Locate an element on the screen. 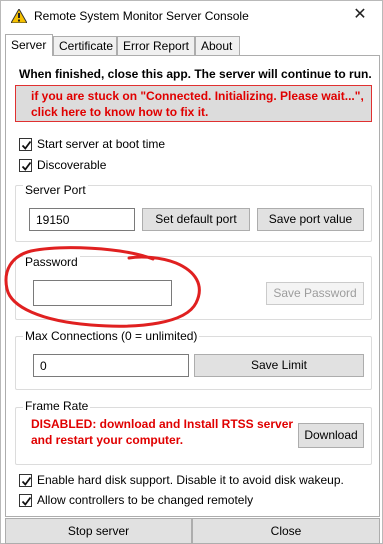 The width and height of the screenshot is (383, 544). save-port-button: Save port value is located at coordinates (310, 219).